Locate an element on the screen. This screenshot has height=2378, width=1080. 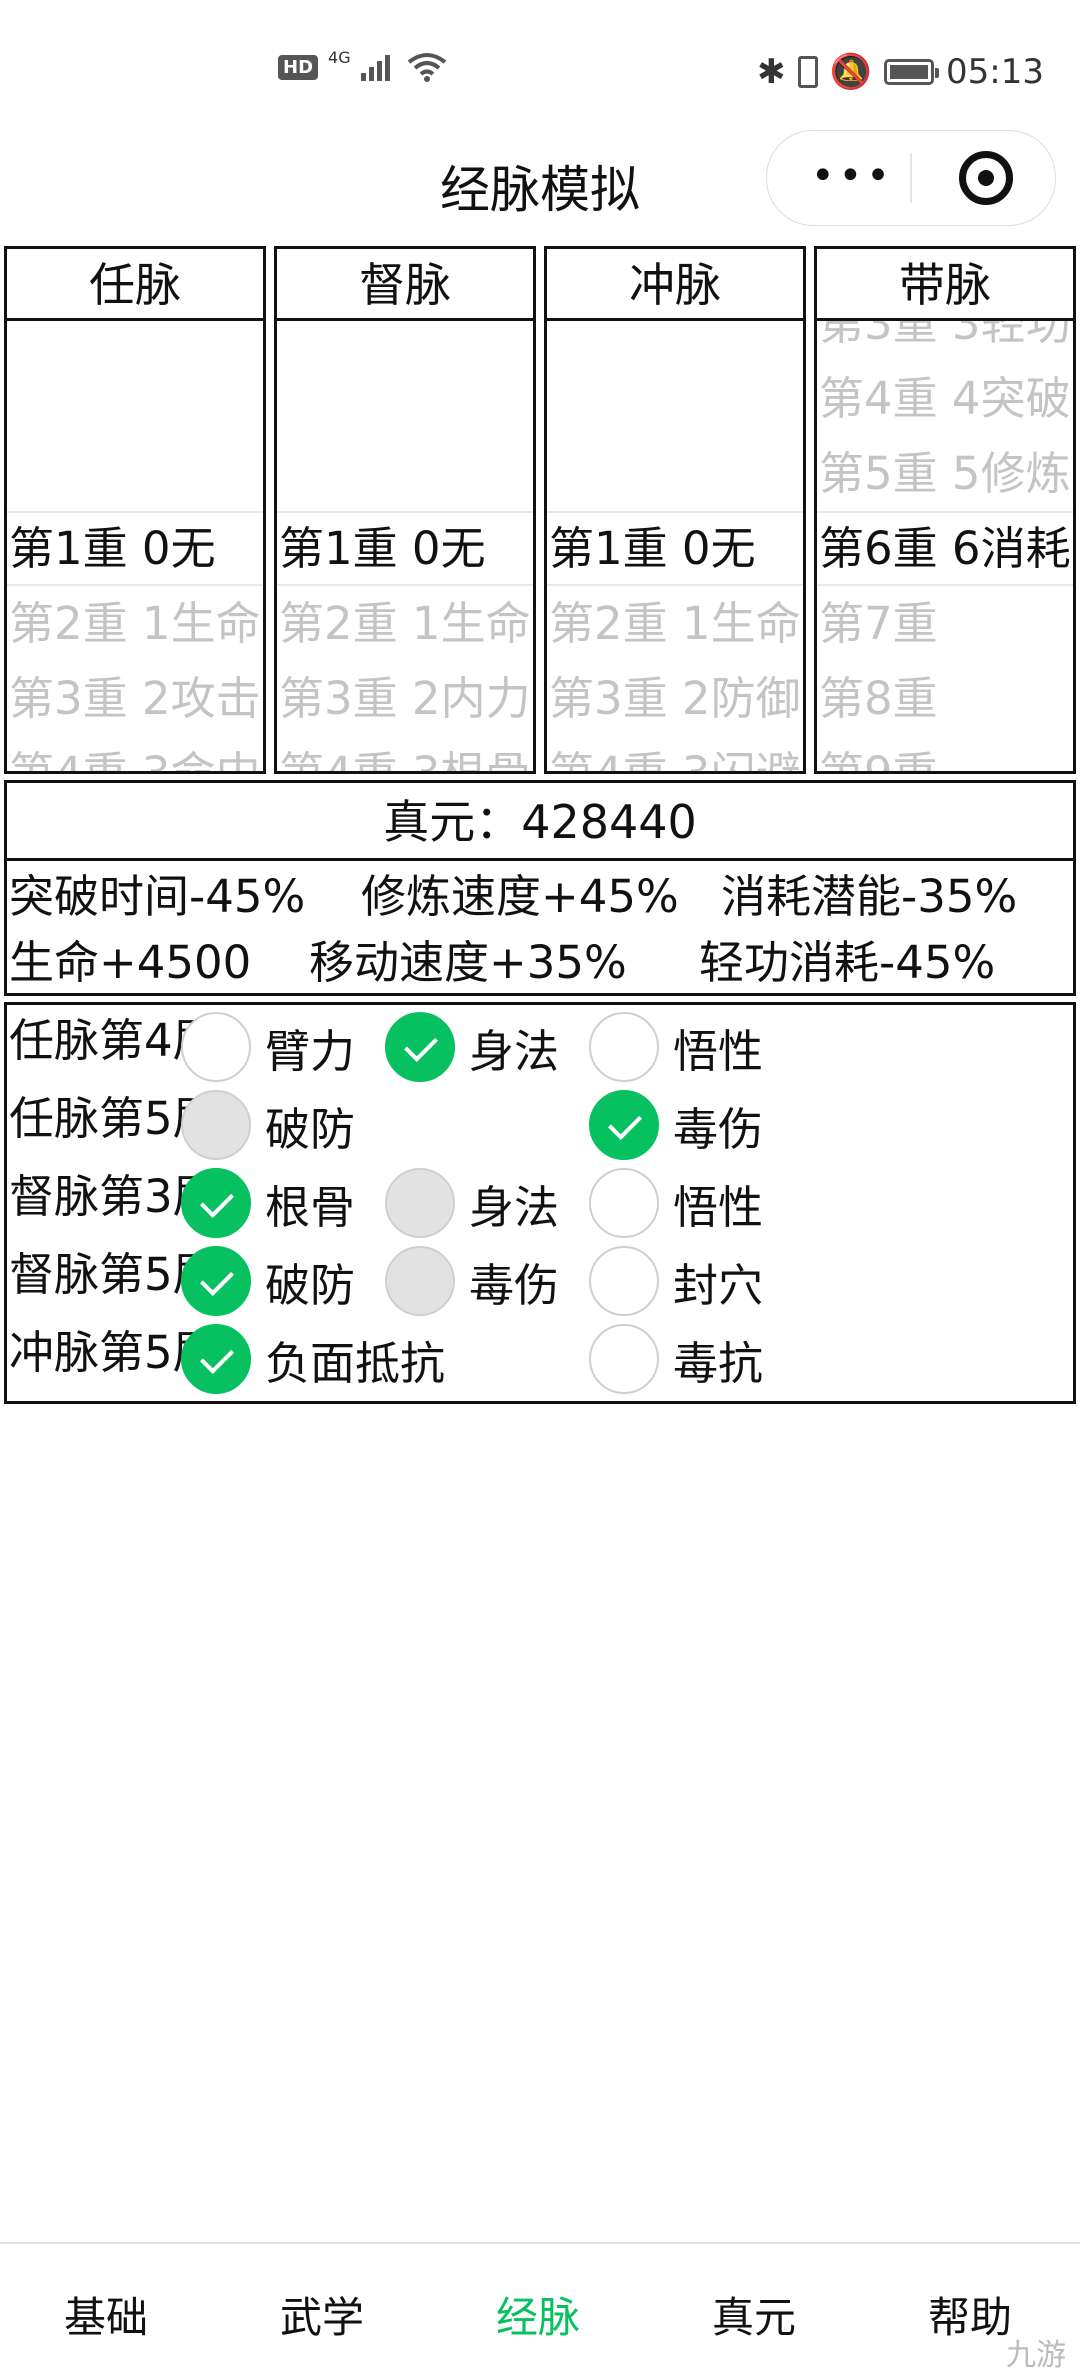
stat-text: 生命+4500 is located at coordinates (130, 962).